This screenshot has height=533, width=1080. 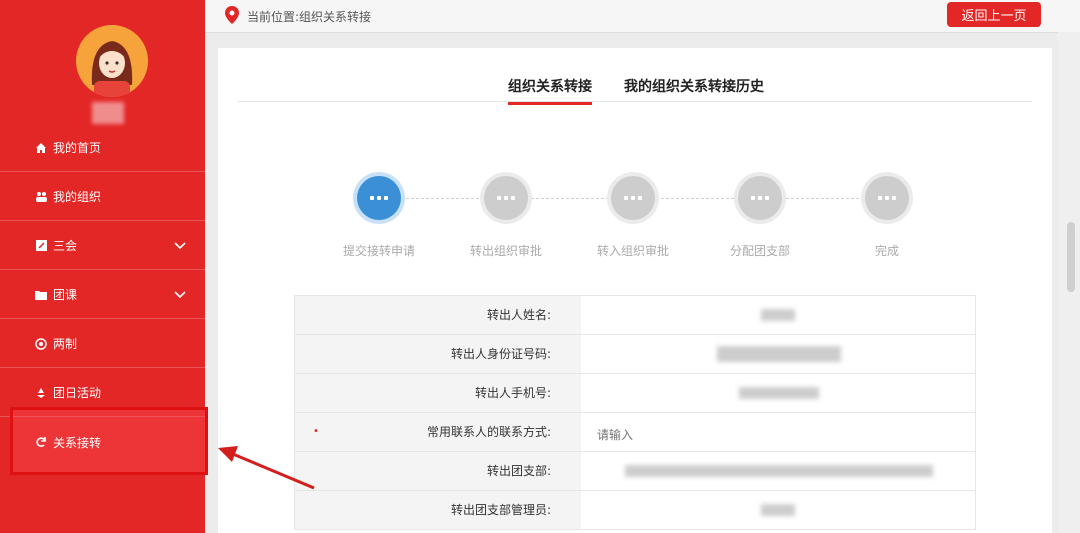 What do you see at coordinates (438, 354) in the screenshot?
I see `form-label: 转出人身份证号码:` at bounding box center [438, 354].